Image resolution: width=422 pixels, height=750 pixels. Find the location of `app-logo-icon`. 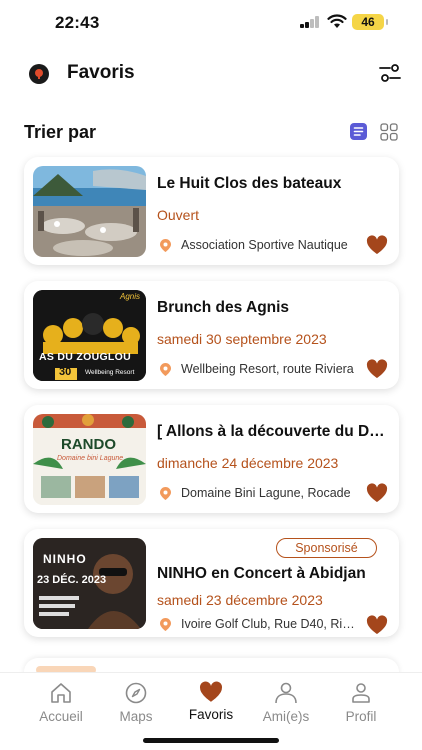

app-logo-icon is located at coordinates (39, 74).